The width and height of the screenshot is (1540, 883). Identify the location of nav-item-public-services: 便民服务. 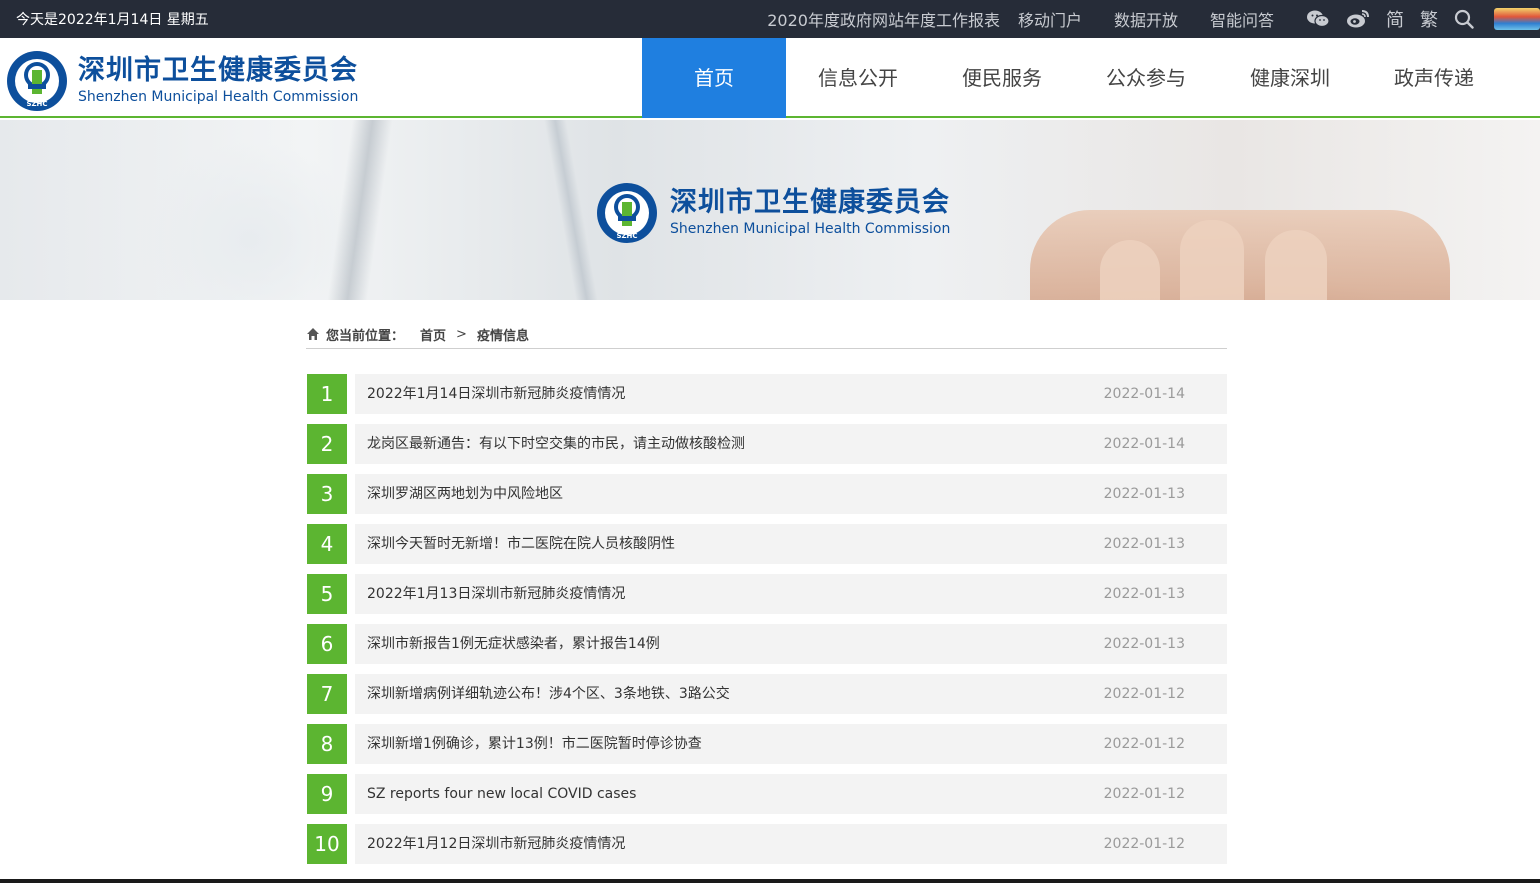
(1002, 78).